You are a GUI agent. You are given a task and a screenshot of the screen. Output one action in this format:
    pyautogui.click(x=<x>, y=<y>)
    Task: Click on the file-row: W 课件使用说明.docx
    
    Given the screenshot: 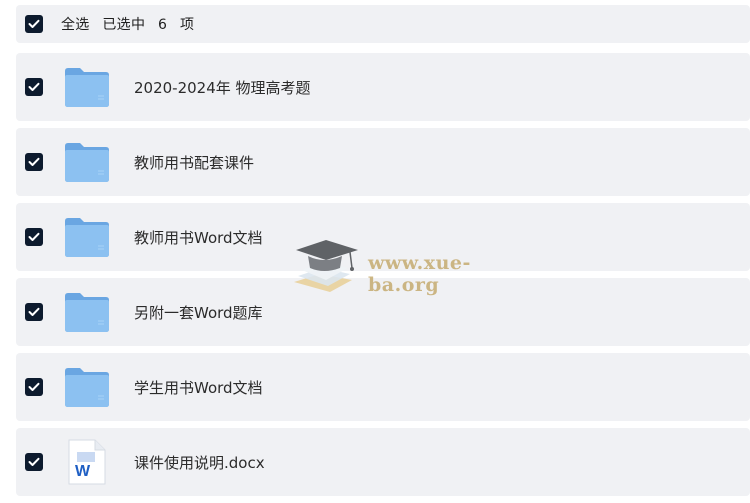 What is the action you would take?
    pyautogui.click(x=383, y=462)
    